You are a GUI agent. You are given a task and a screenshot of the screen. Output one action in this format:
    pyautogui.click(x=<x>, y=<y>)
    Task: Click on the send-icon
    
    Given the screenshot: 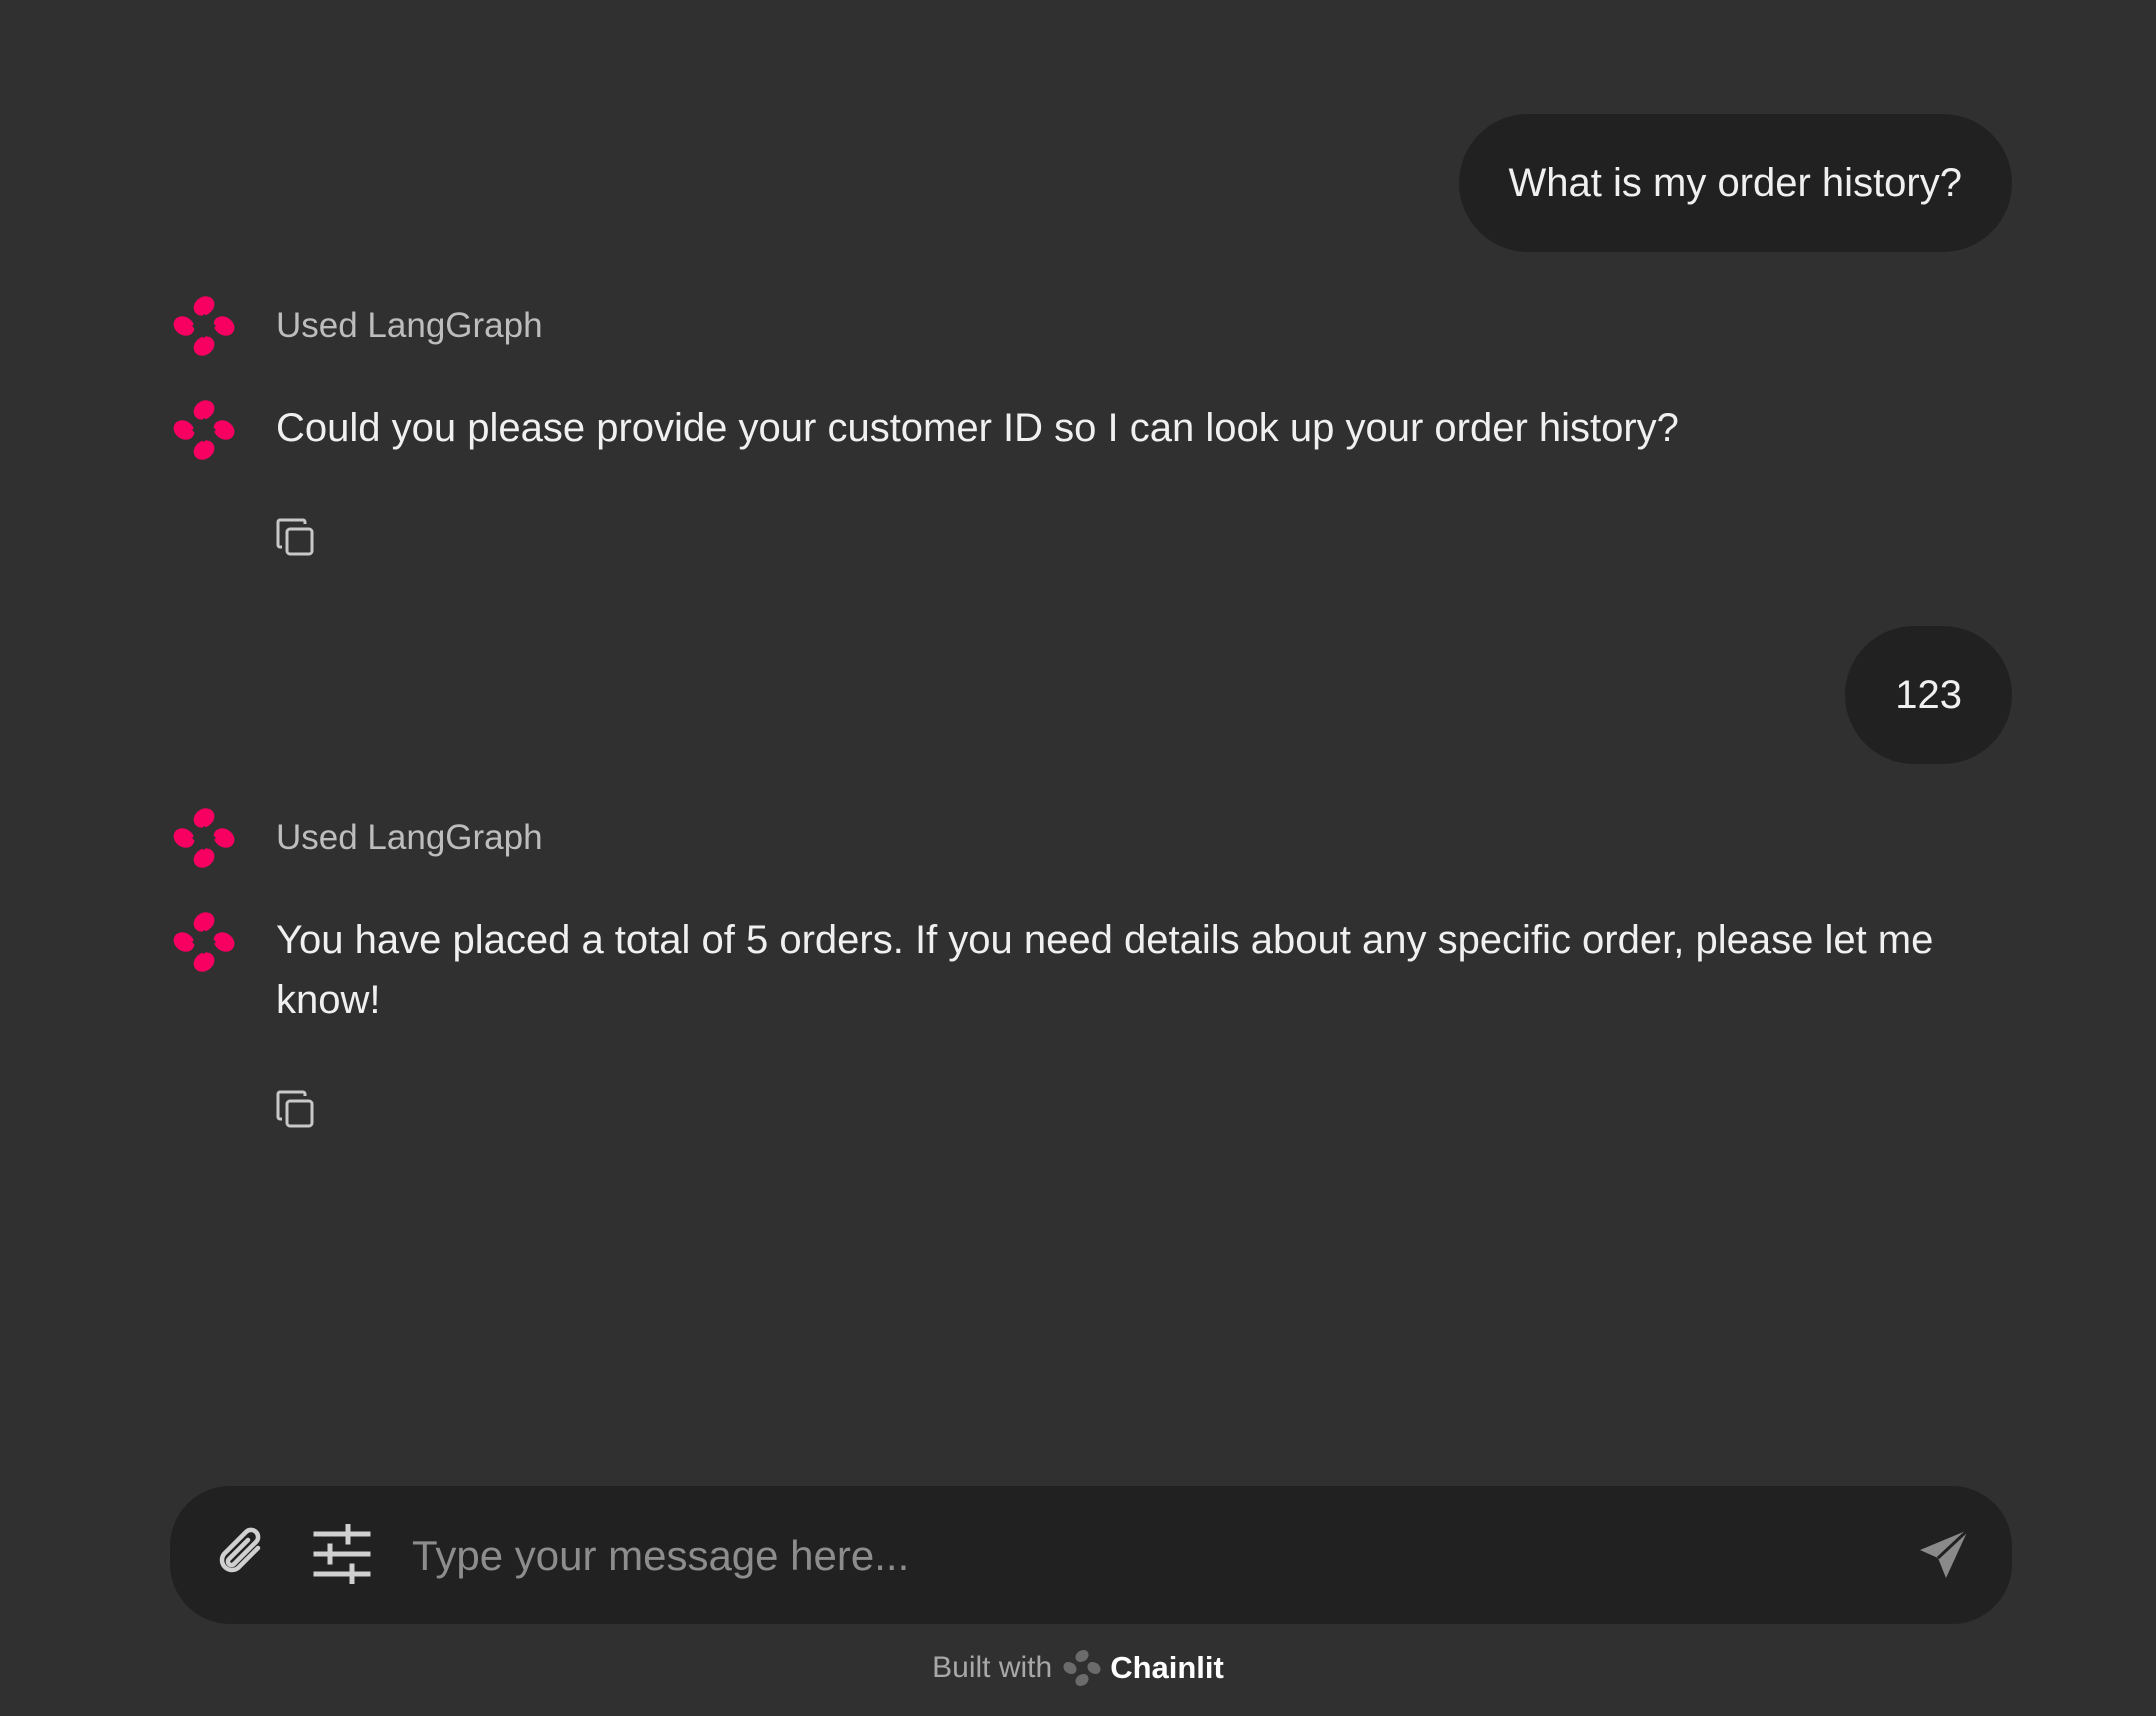 What is the action you would take?
    pyautogui.click(x=1944, y=1554)
    